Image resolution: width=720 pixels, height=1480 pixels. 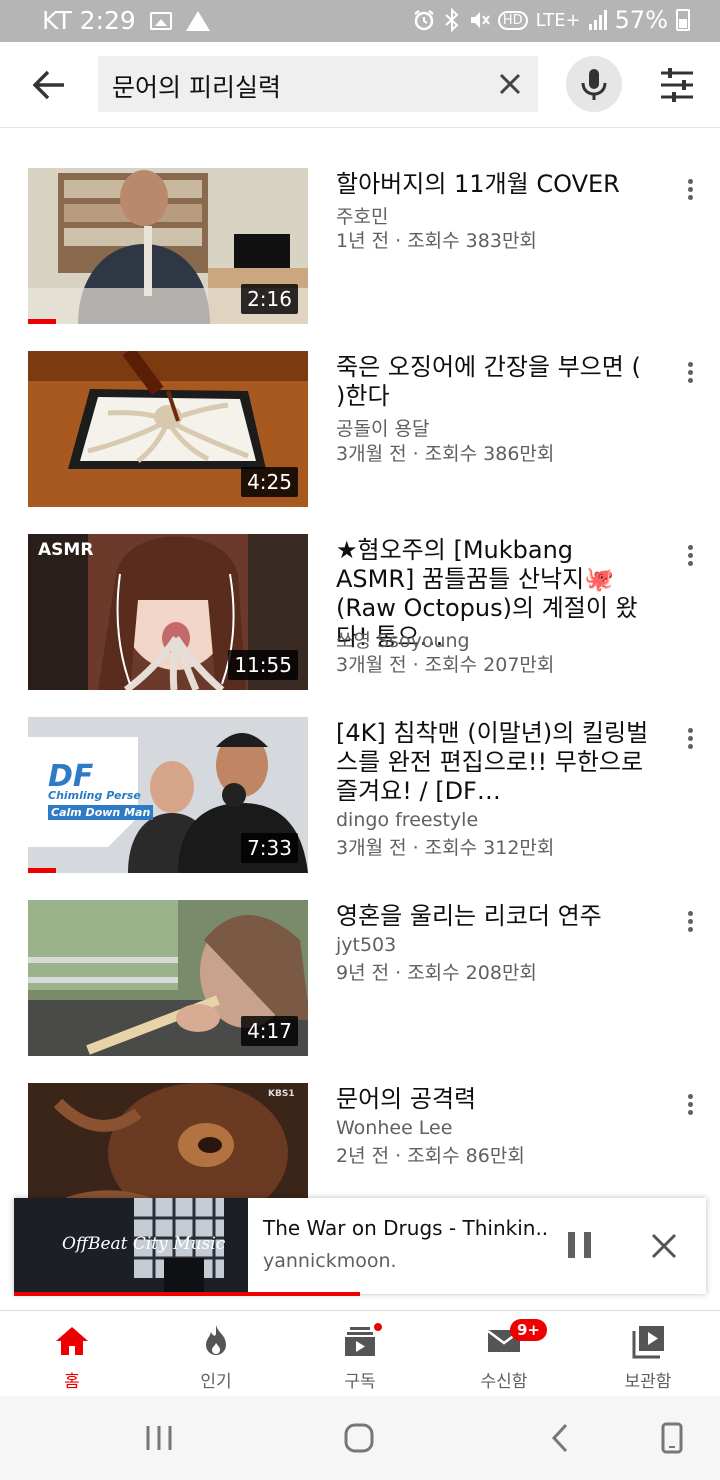 What do you see at coordinates (504, 1354) in the screenshot?
I see `nav-inbox: 9+ 수신함` at bounding box center [504, 1354].